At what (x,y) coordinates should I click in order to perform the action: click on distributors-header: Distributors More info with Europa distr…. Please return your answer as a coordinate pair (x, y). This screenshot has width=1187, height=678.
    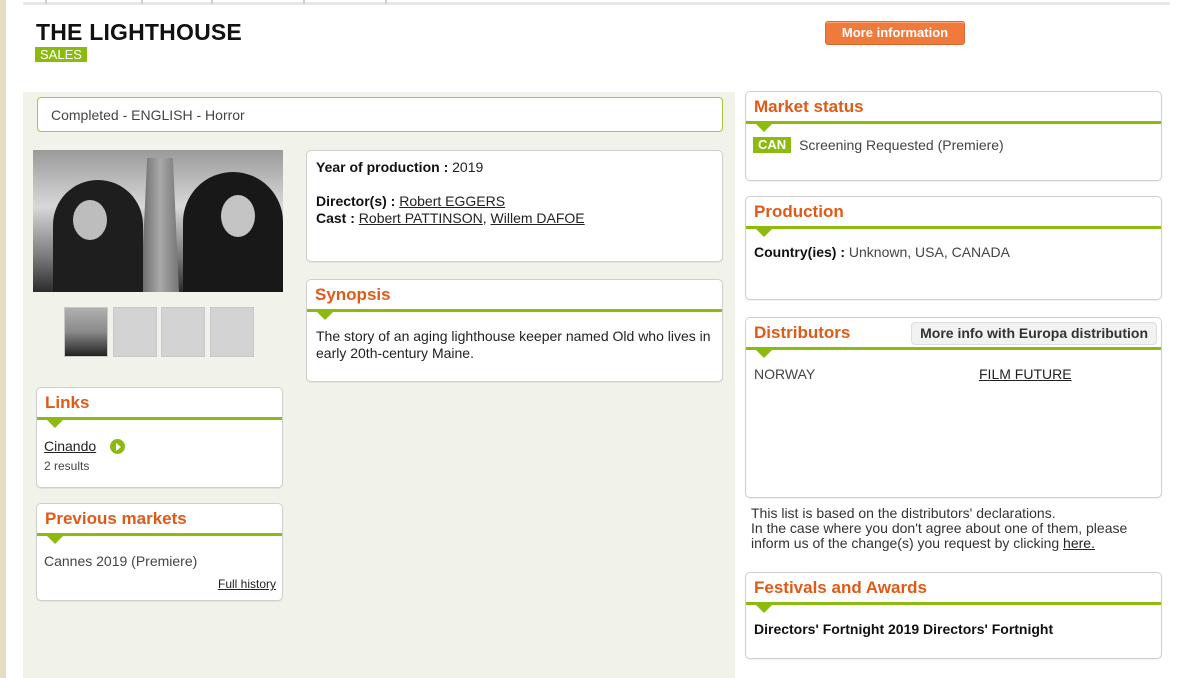
    Looking at the image, I should click on (953, 338).